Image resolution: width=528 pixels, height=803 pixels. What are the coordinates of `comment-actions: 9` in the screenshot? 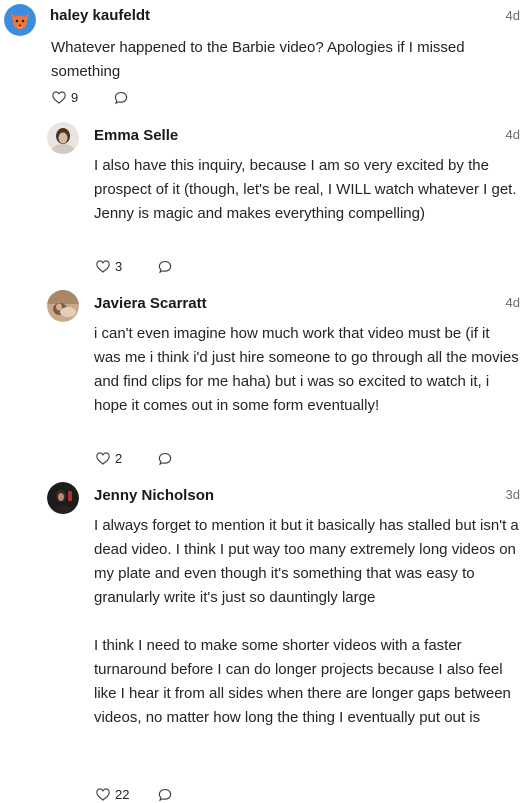 It's located at (90, 97).